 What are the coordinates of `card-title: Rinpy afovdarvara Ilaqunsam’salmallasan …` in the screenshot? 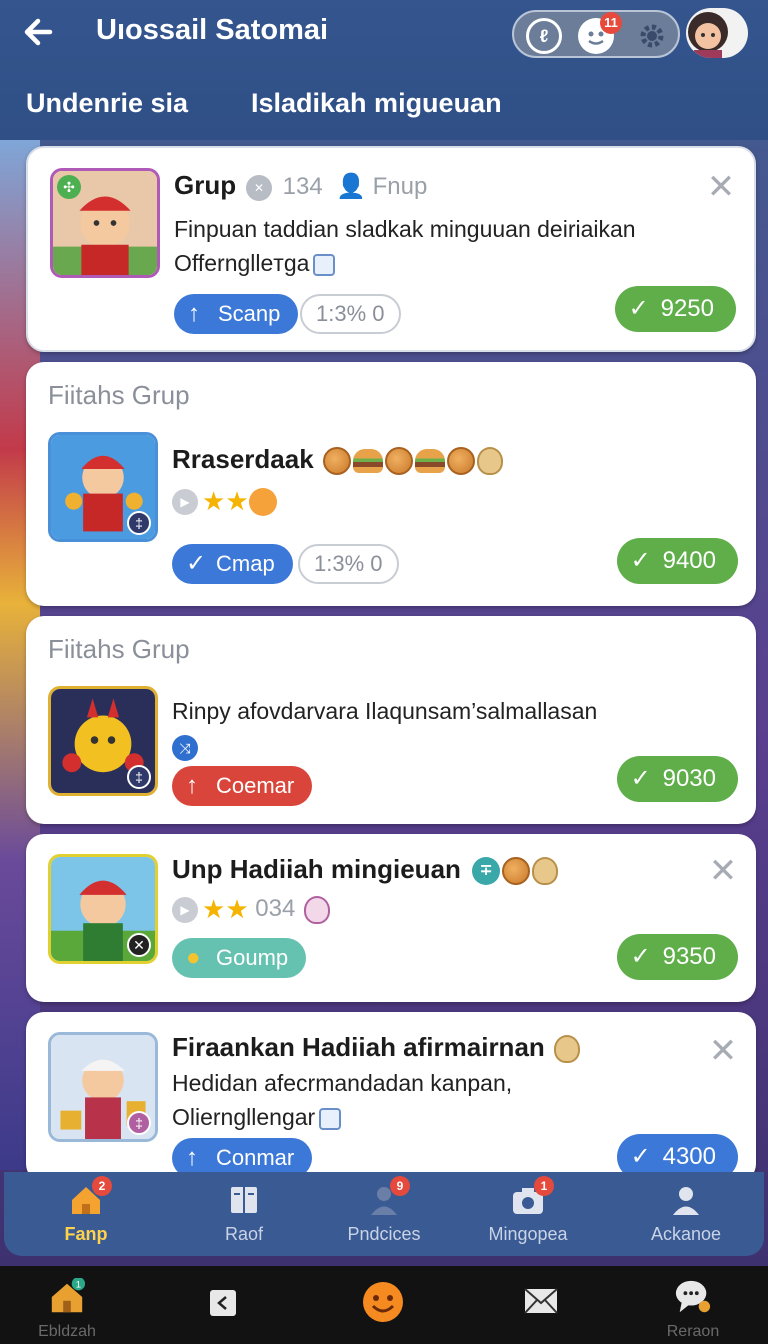 It's located at (384, 728).